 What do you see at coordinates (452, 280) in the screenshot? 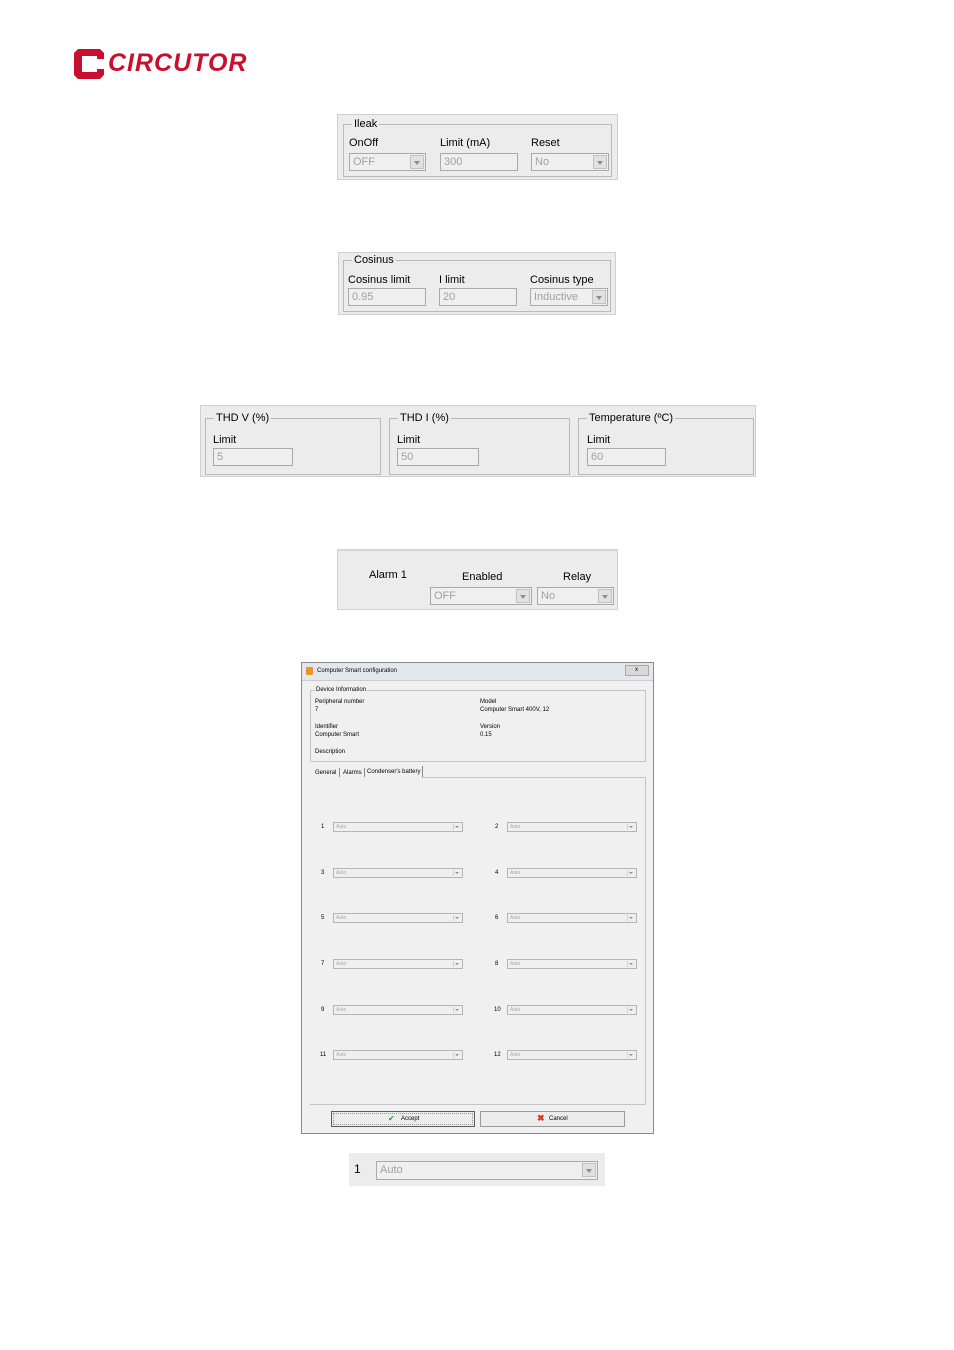
I see `i-limit-label: I limit` at bounding box center [452, 280].